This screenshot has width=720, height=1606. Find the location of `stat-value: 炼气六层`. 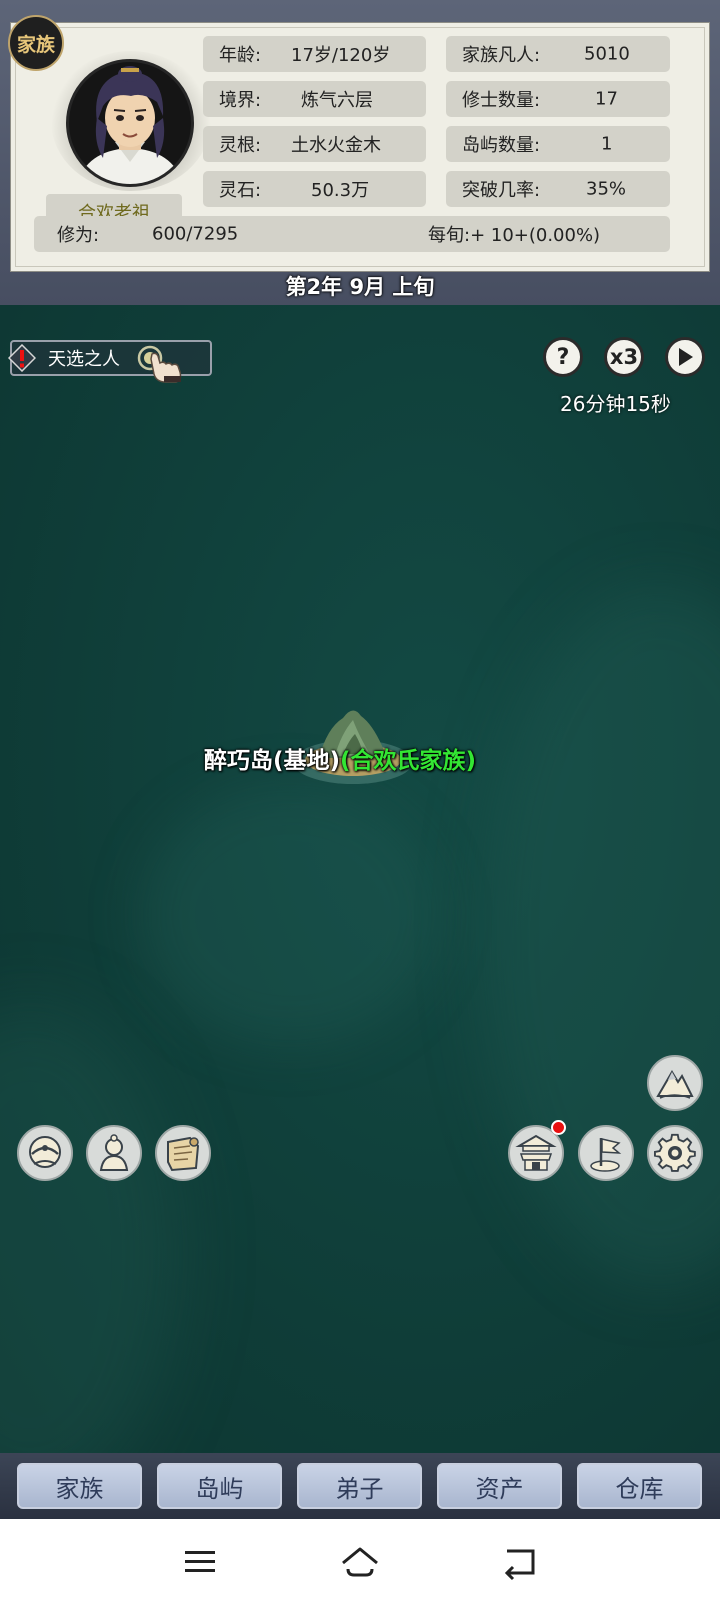

stat-value: 炼气六层 is located at coordinates (337, 100).